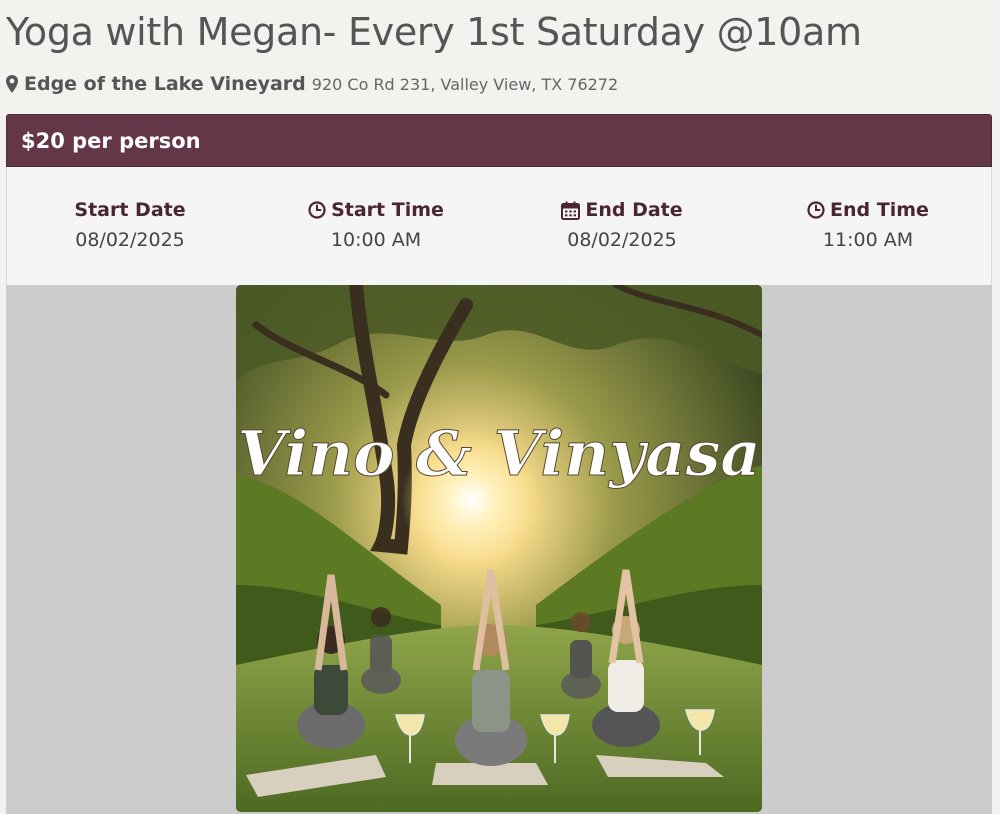 The width and height of the screenshot is (1000, 814). What do you see at coordinates (868, 240) in the screenshot?
I see `end-time-value: 11:00 AM` at bounding box center [868, 240].